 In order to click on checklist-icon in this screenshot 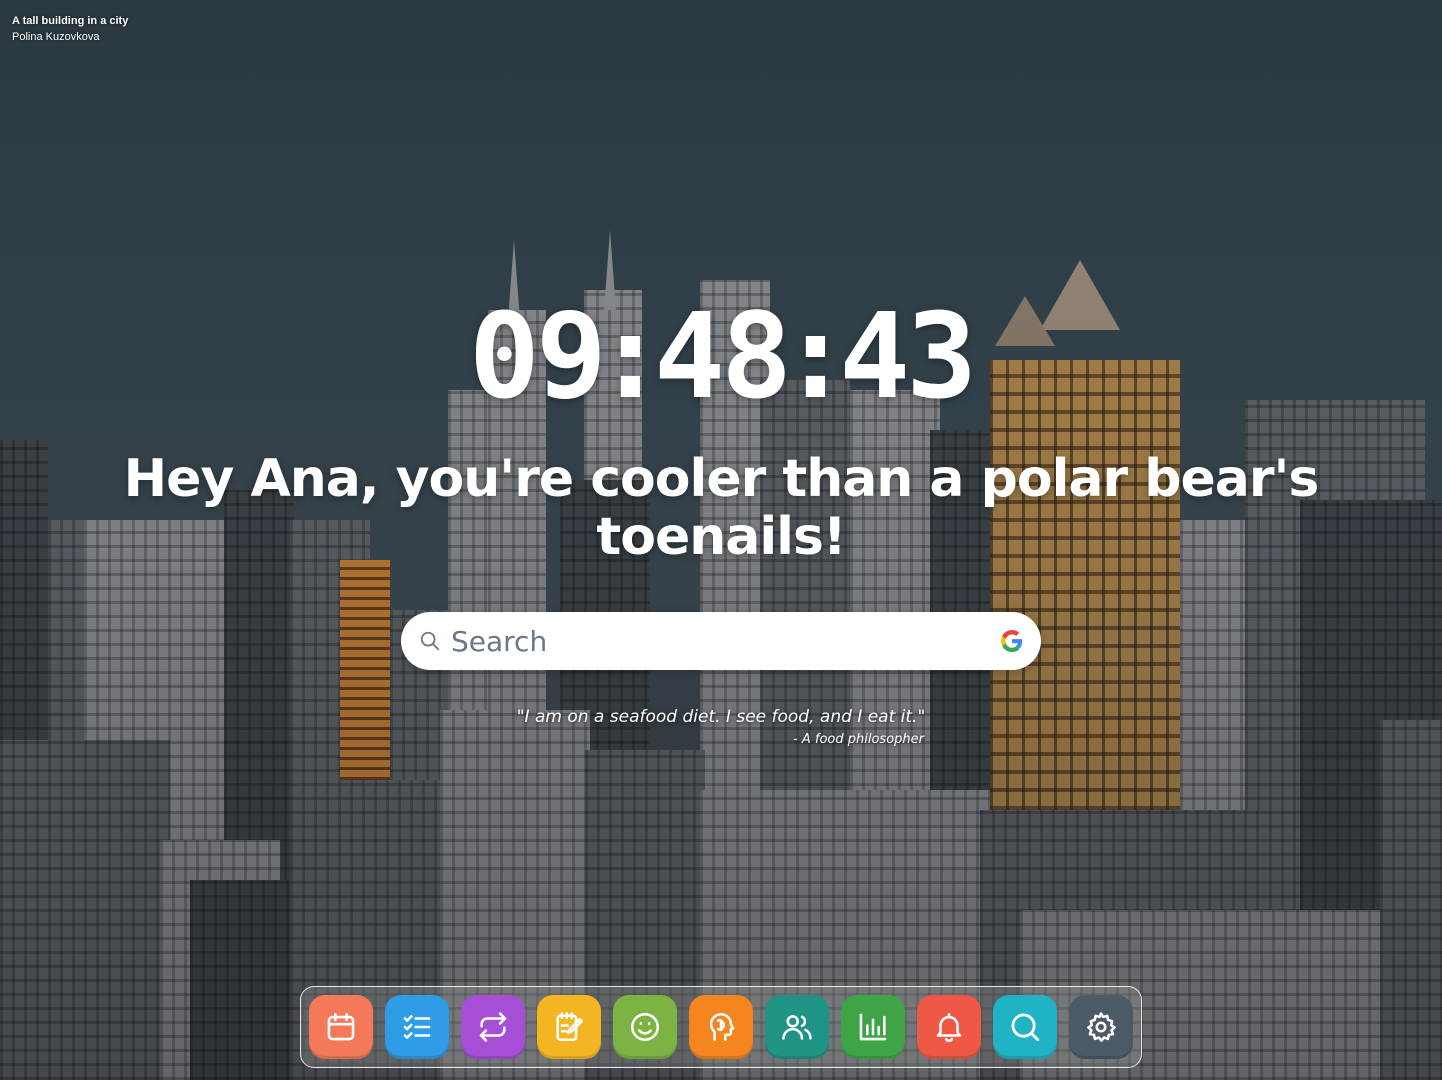, I will do `click(417, 1027)`.